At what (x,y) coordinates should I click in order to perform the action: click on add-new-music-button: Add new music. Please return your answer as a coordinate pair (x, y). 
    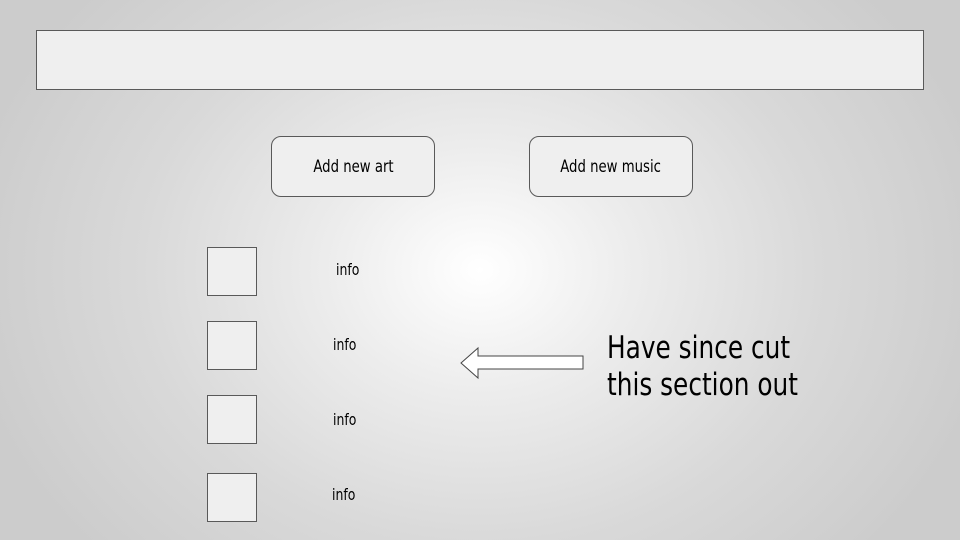
    Looking at the image, I should click on (611, 166).